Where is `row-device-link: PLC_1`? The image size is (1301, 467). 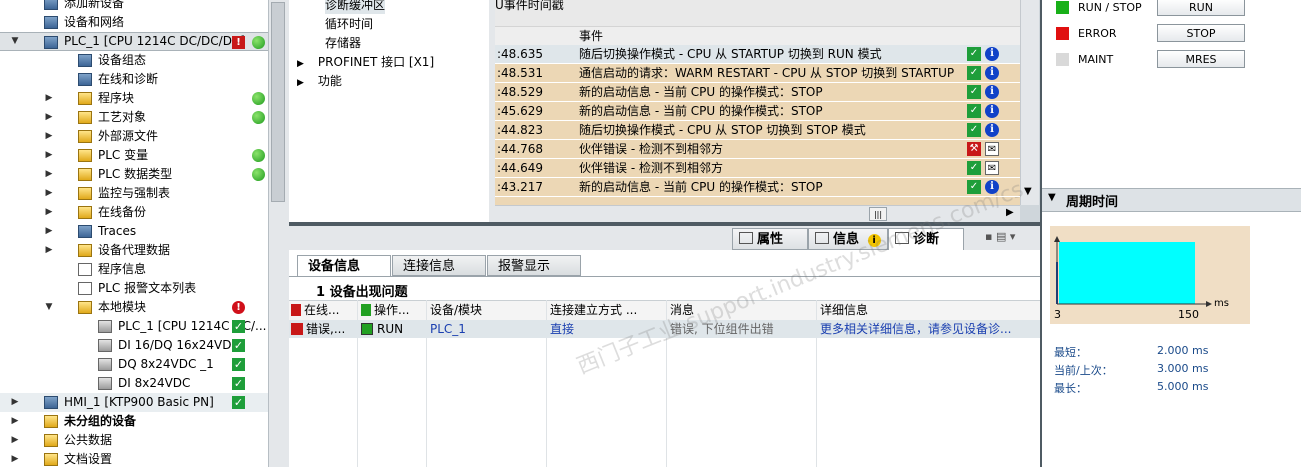 row-device-link: PLC_1 is located at coordinates (486, 329).